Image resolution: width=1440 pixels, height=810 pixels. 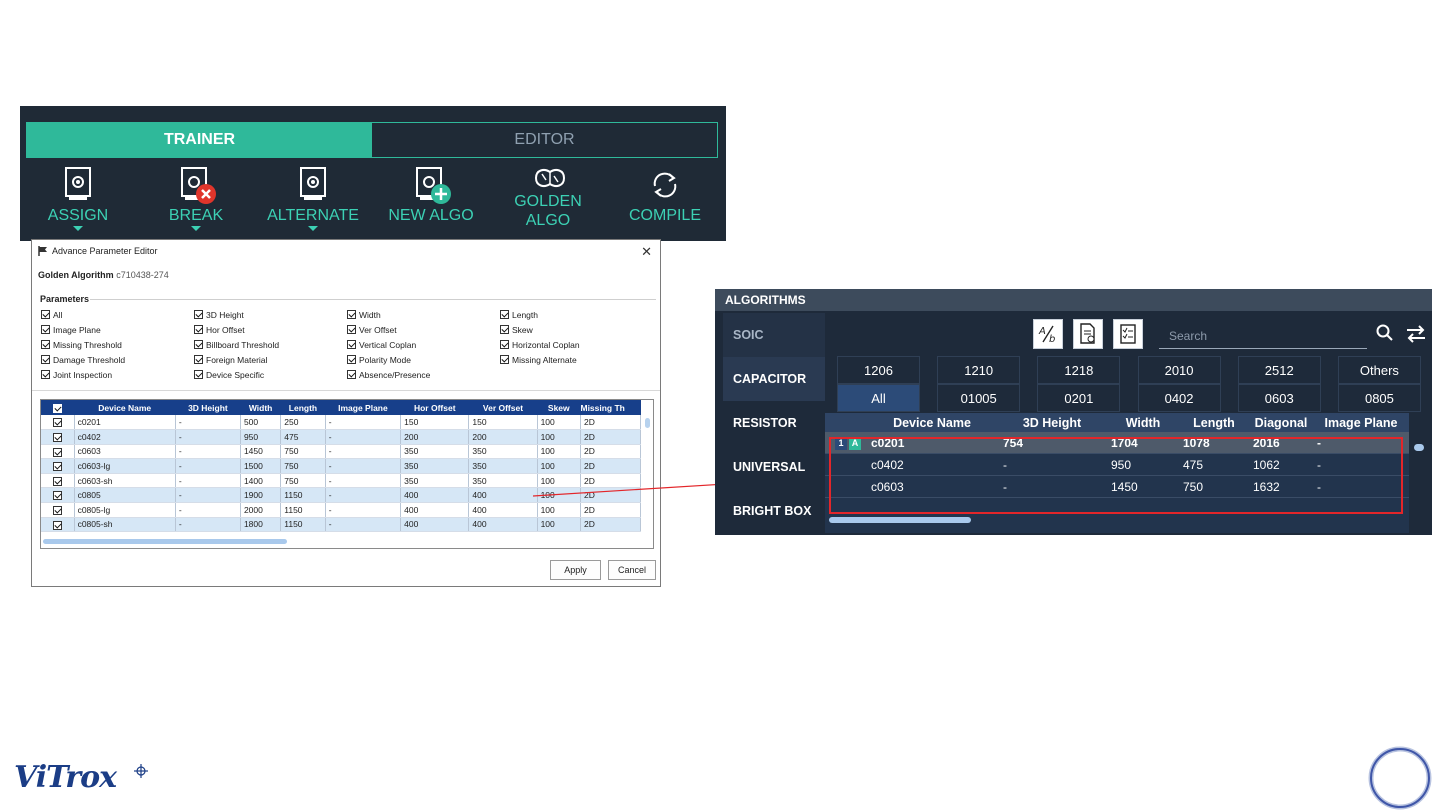 I want to click on table-row: c0805-1900 1150-400 400 100 2D, so click(x=341, y=495).